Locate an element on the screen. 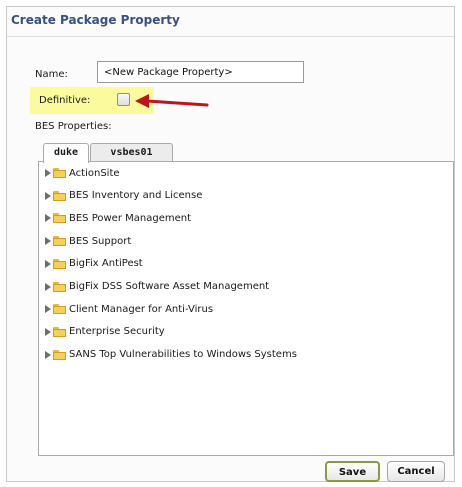  tree-item-label: Enterprise Security is located at coordinates (117, 332).